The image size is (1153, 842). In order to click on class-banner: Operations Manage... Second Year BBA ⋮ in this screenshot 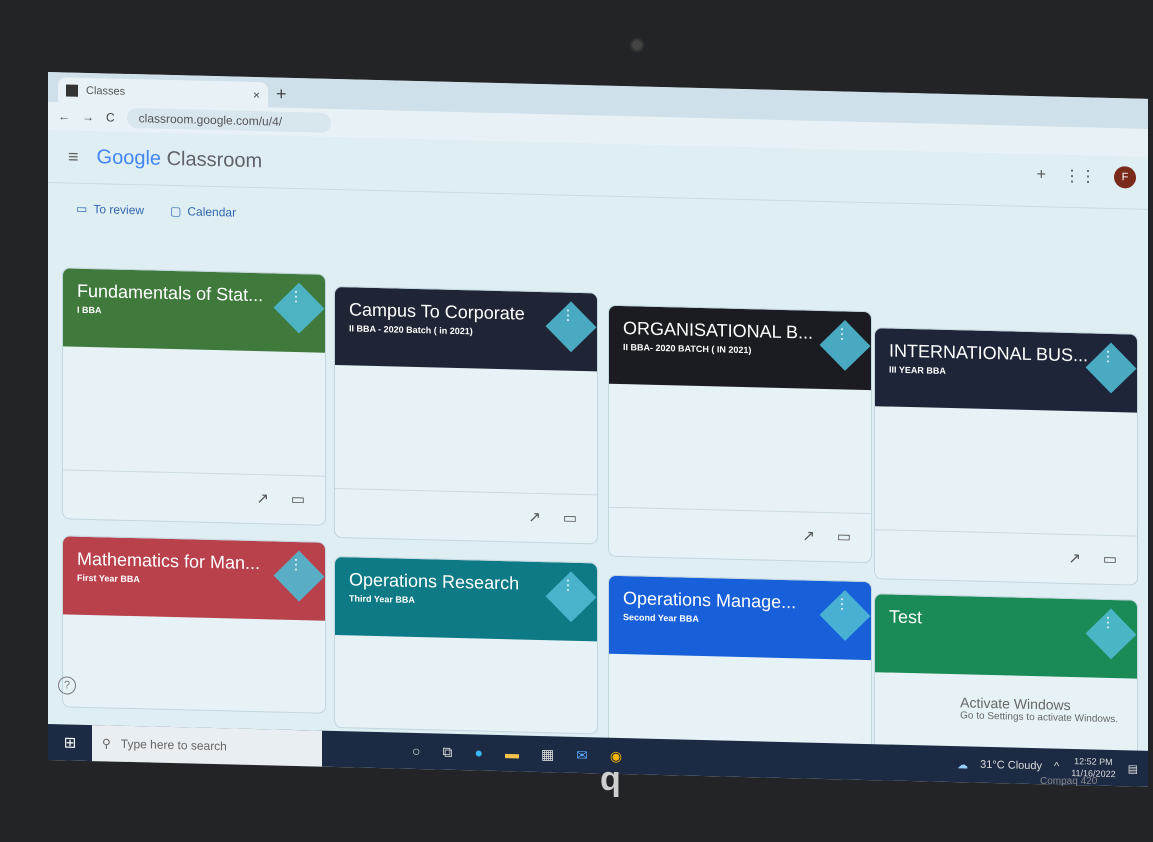, I will do `click(740, 618)`.